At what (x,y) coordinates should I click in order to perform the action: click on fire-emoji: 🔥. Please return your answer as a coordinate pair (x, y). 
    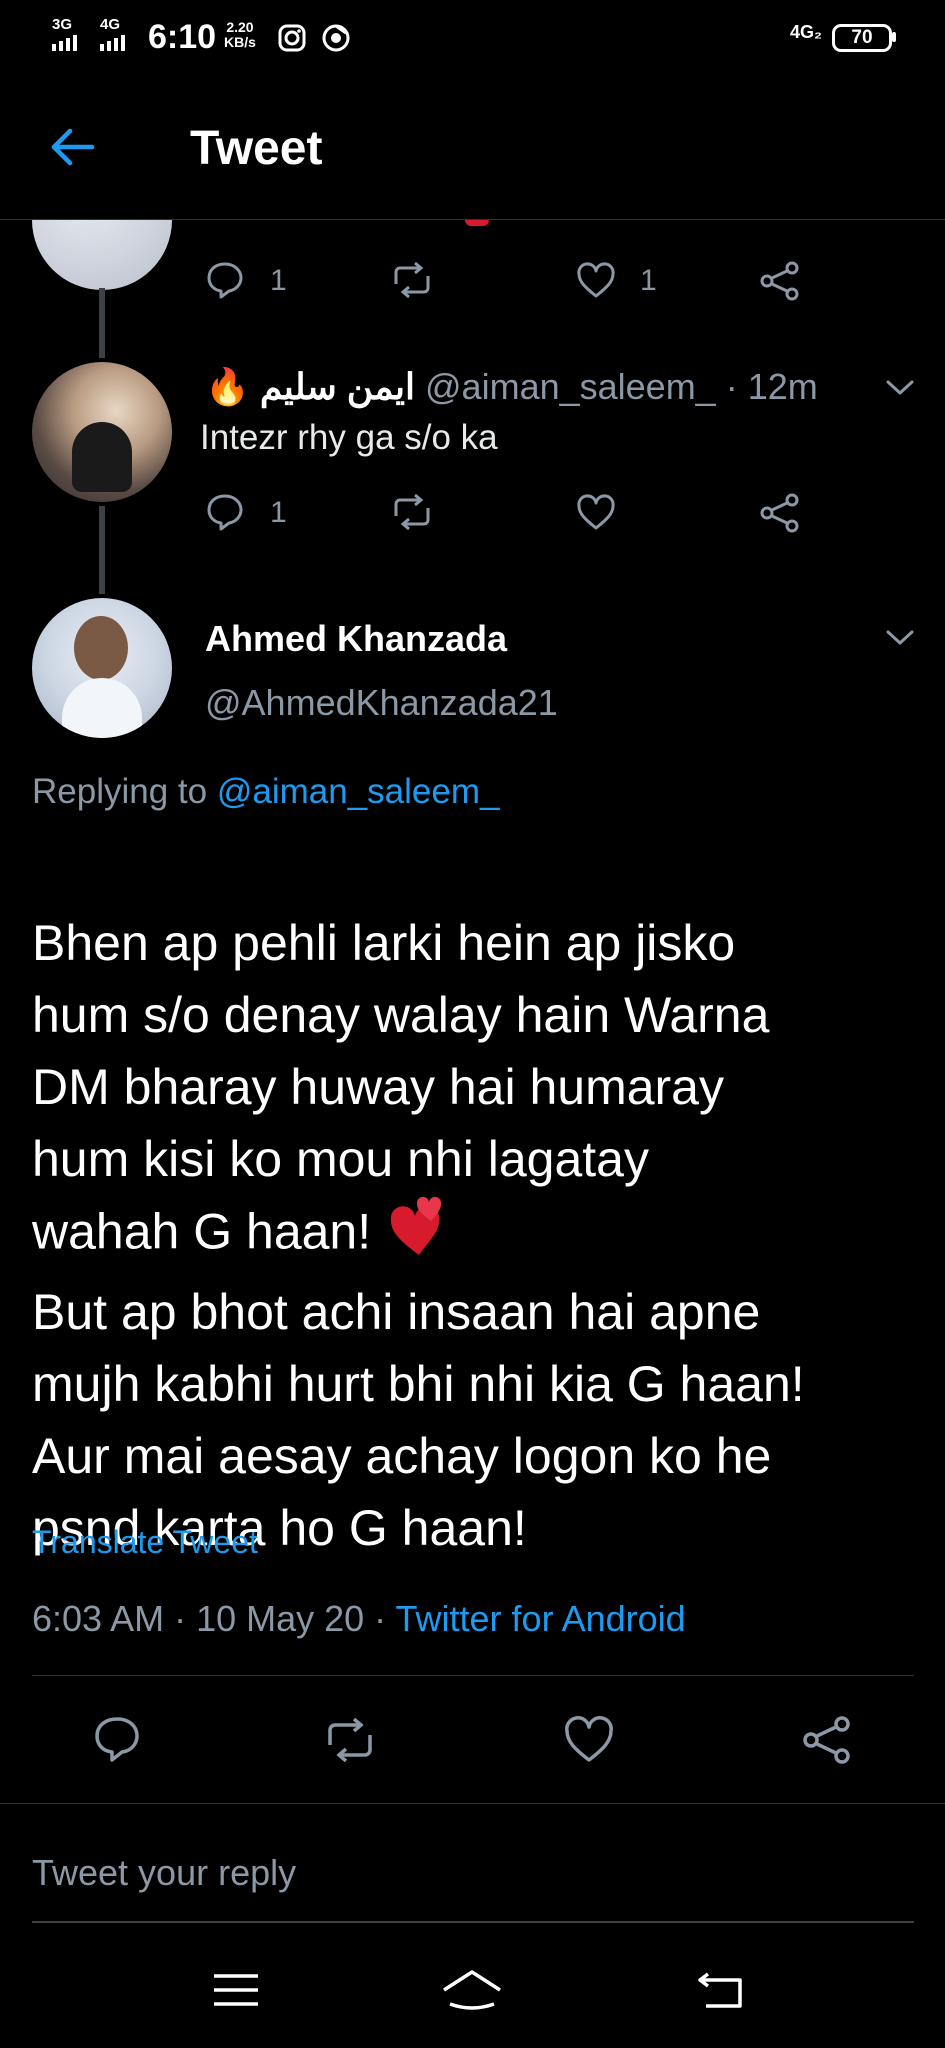
    Looking at the image, I should click on (227, 386).